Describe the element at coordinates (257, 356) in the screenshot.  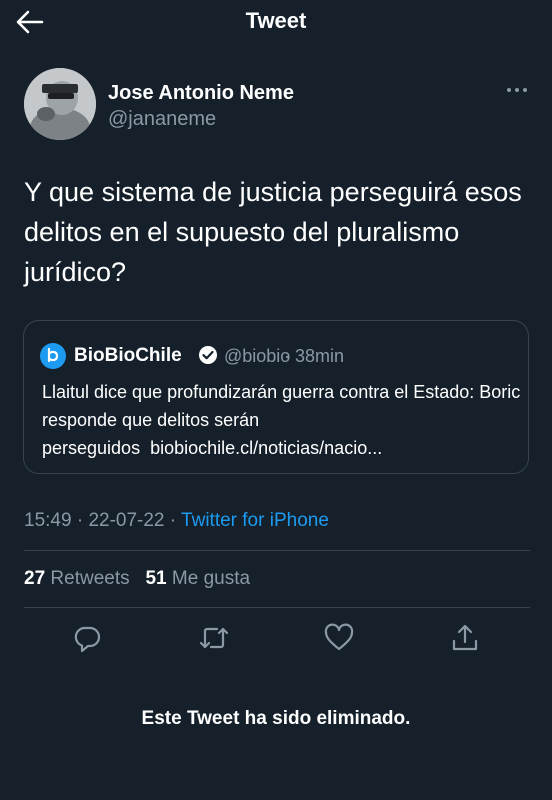
I see `quoted-author-handle: @biobio` at that location.